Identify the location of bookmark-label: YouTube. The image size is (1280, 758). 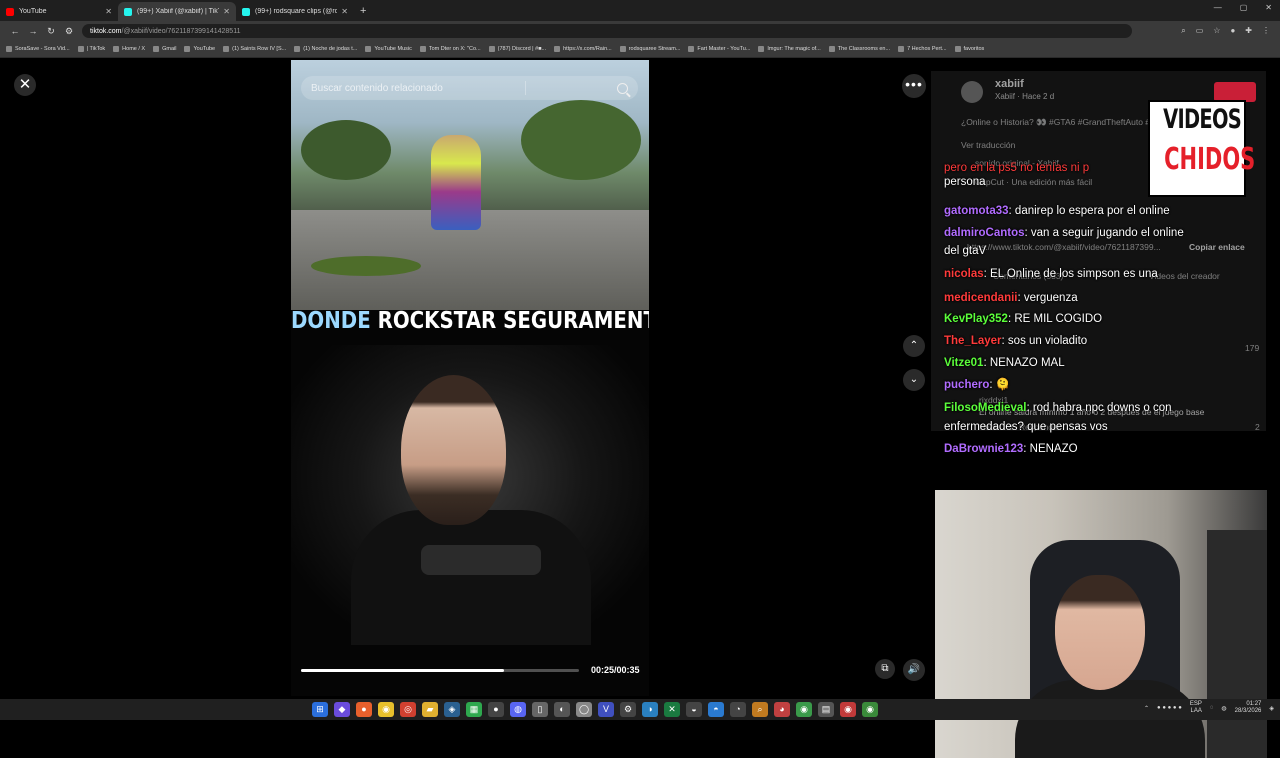
(204, 49).